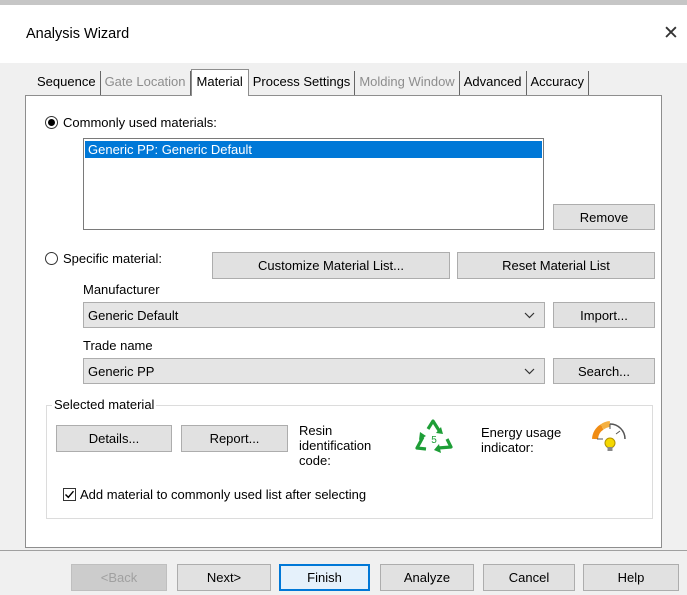 This screenshot has width=687, height=595. Describe the element at coordinates (313, 184) in the screenshot. I see `common-materials-list: Generic PP: Generic Default` at that location.